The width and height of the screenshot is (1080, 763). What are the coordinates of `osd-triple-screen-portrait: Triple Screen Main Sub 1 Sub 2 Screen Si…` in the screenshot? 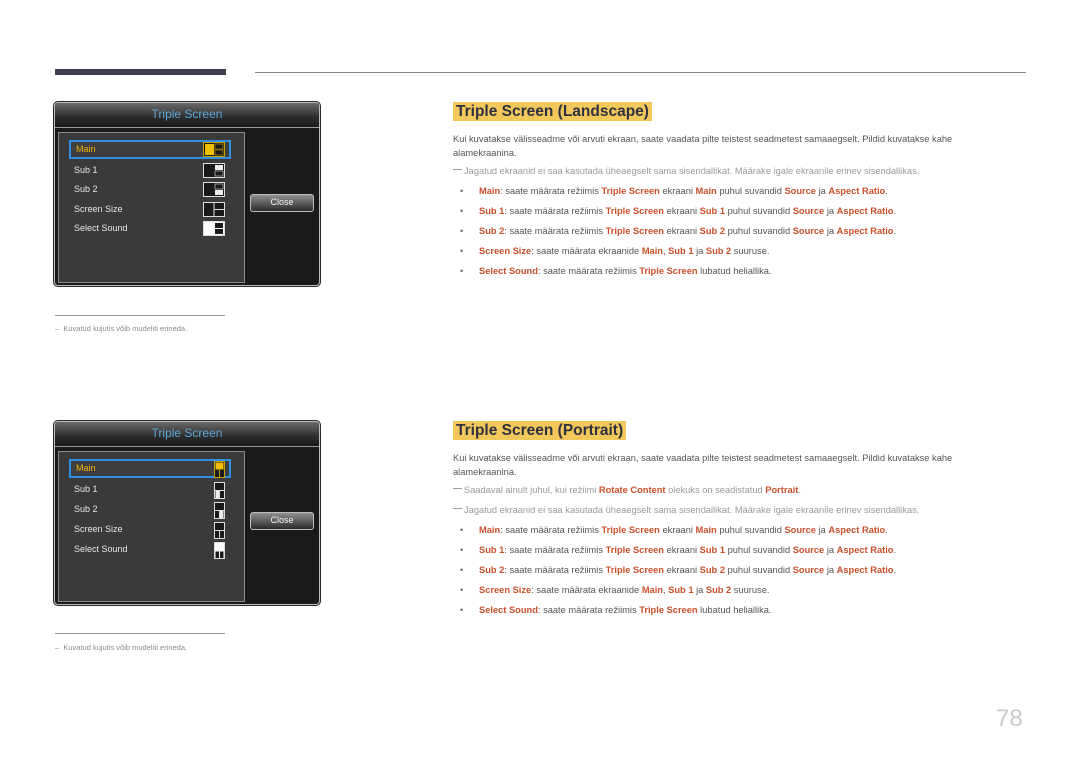 It's located at (187, 513).